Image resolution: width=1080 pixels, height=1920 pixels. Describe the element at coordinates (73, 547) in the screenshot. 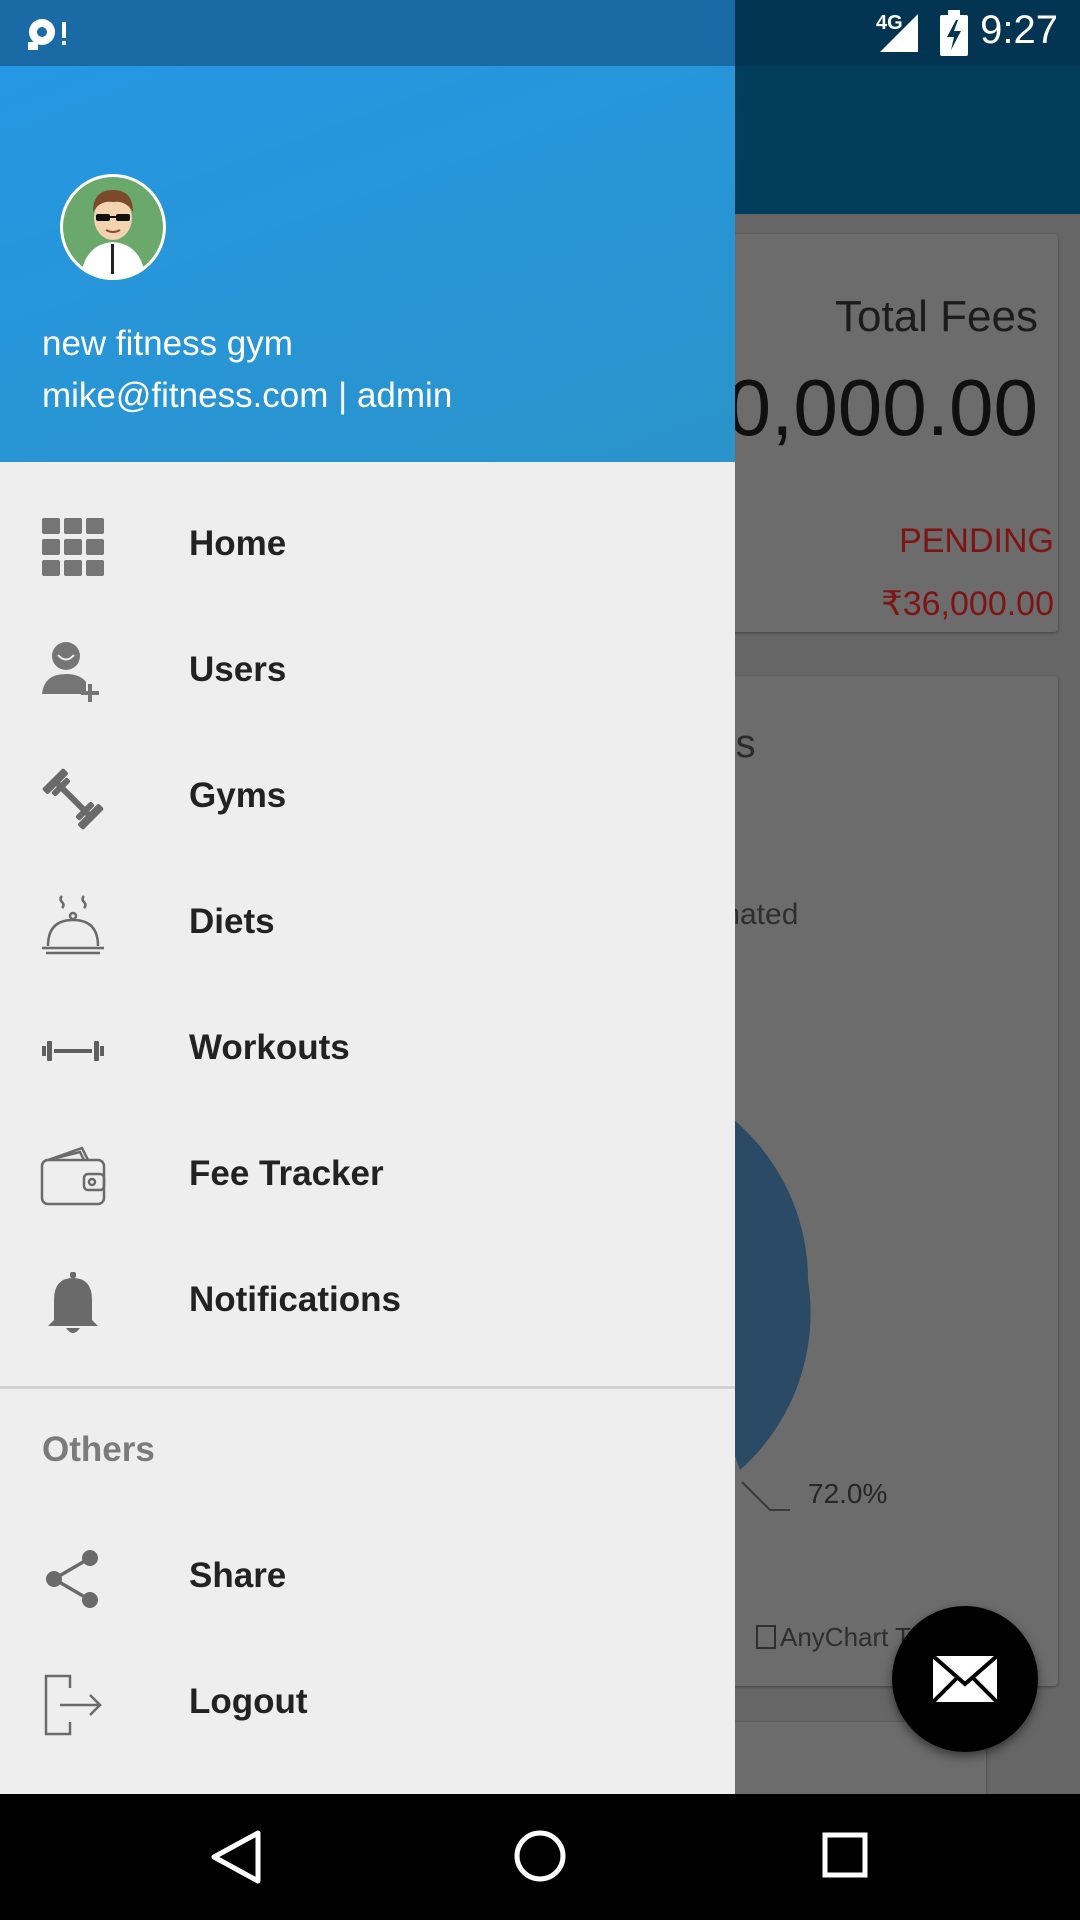

I see `grid-icon` at that location.